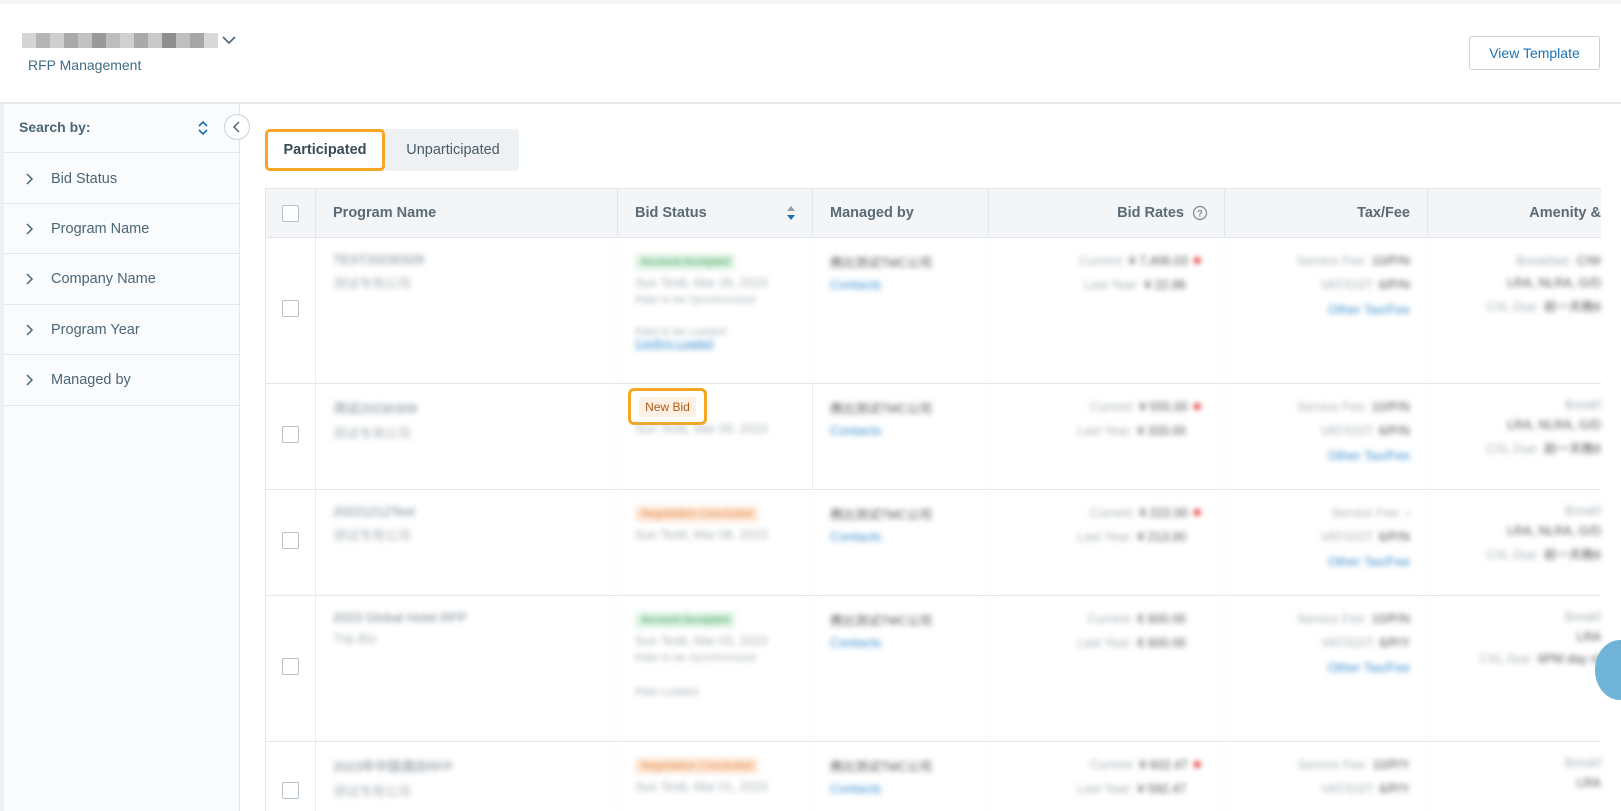 This screenshot has width=1621, height=811. What do you see at coordinates (453, 150) in the screenshot?
I see `tab-unparticipated: Unparticipated` at bounding box center [453, 150].